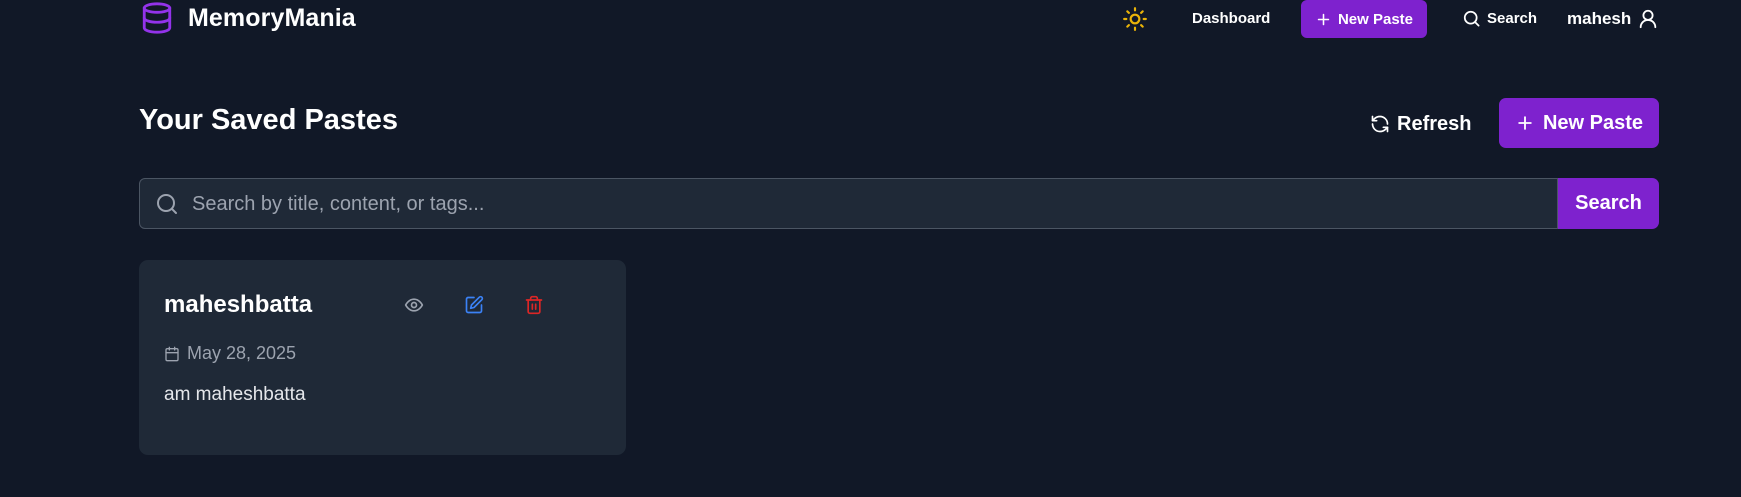 The height and width of the screenshot is (497, 1741). What do you see at coordinates (382, 357) in the screenshot?
I see `paste-card: maheshbatta May 28, 2025 am maheshbatta` at bounding box center [382, 357].